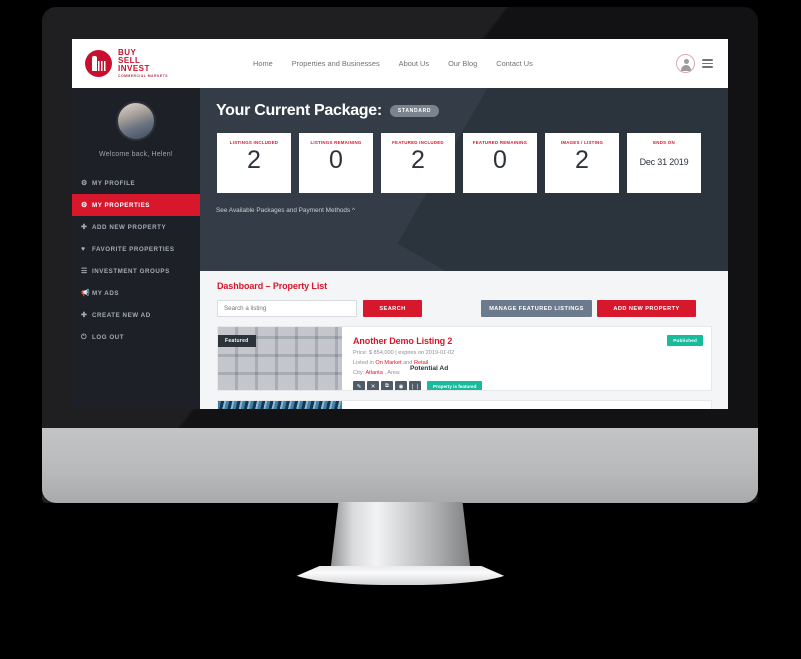  What do you see at coordinates (500, 142) in the screenshot?
I see `stat-label: FEATURED REMAINING` at bounding box center [500, 142].